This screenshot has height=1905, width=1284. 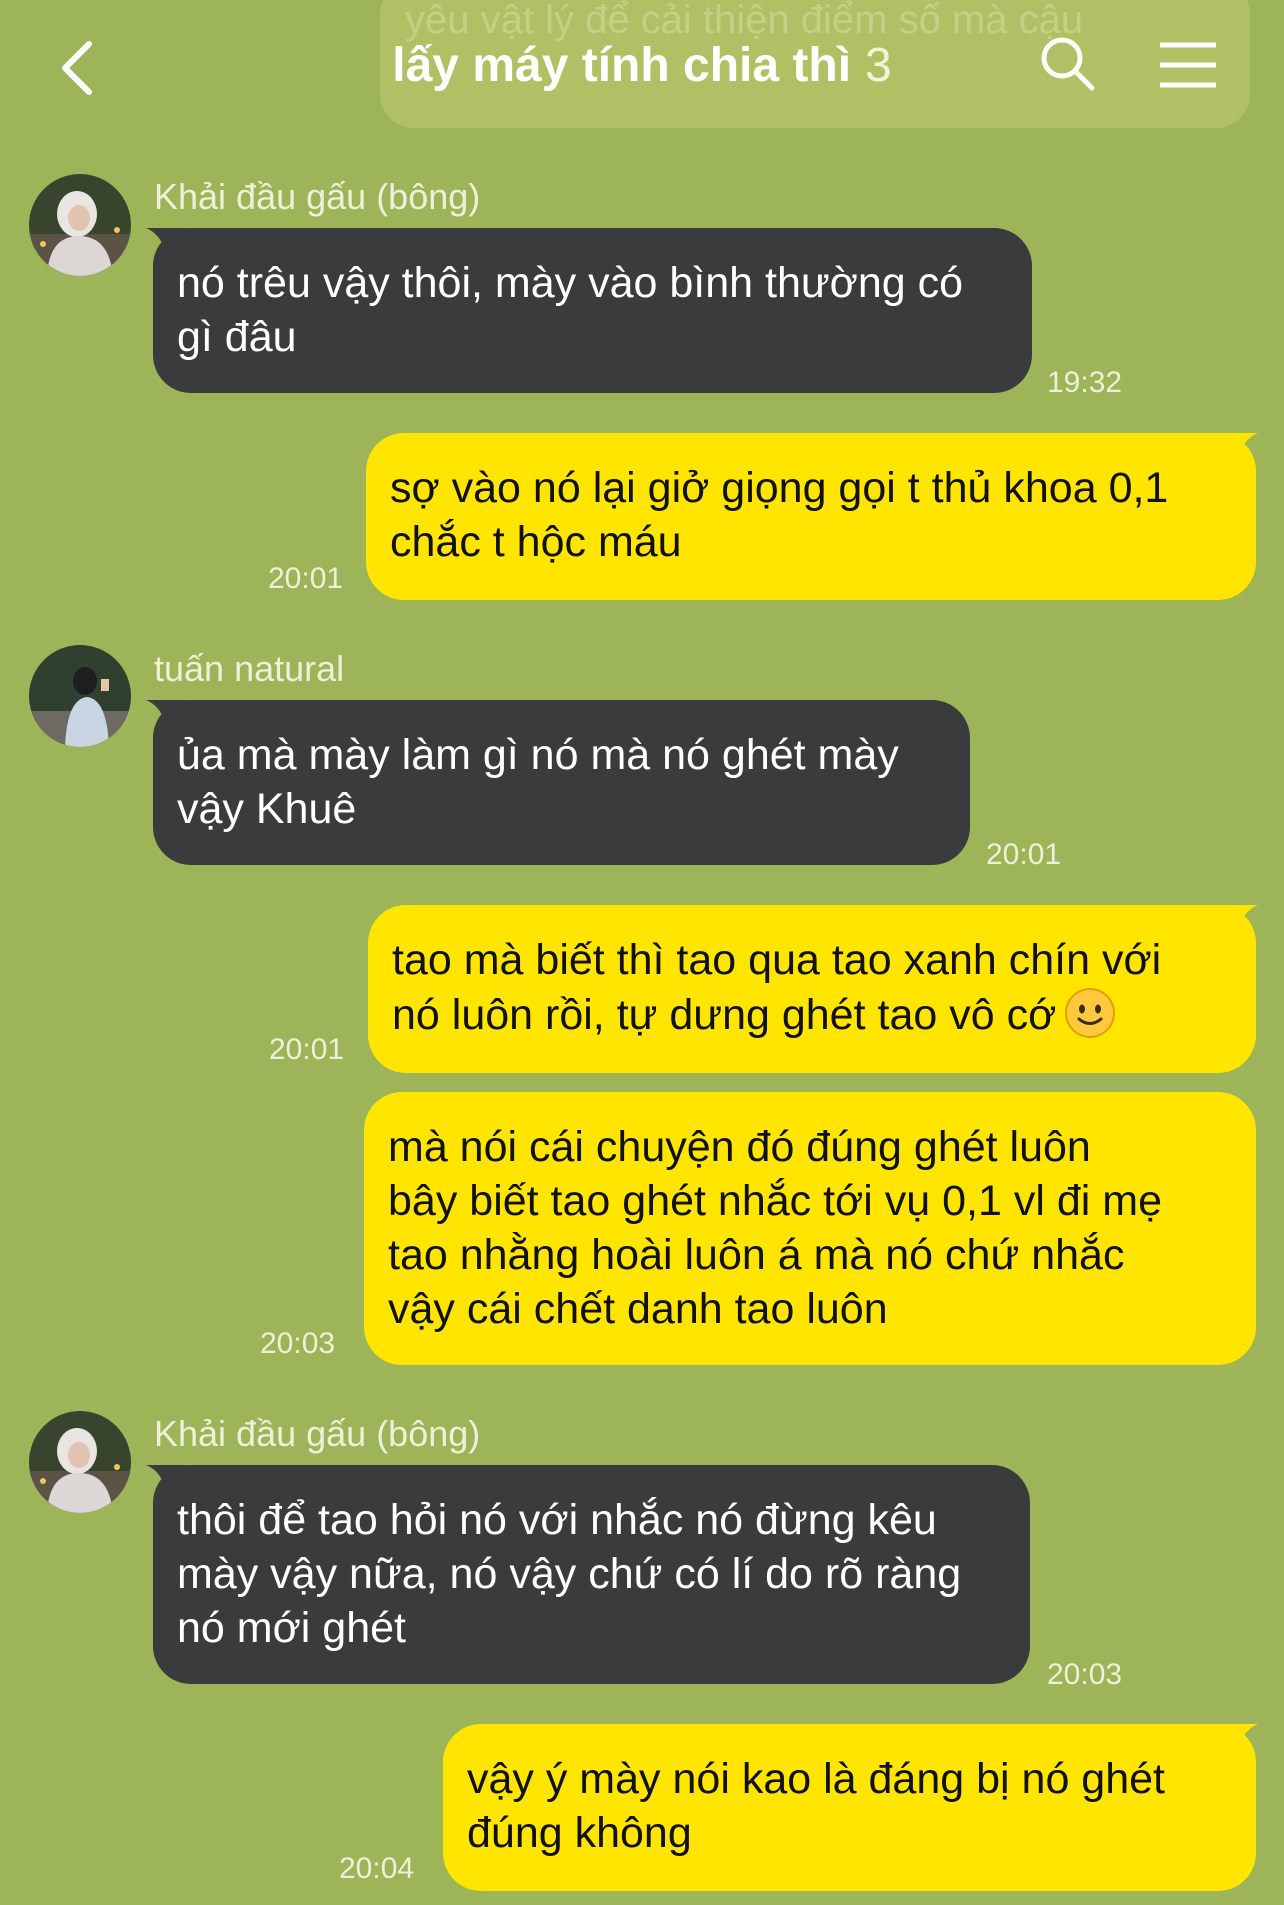 What do you see at coordinates (1188, 65) in the screenshot?
I see `menu-icon` at bounding box center [1188, 65].